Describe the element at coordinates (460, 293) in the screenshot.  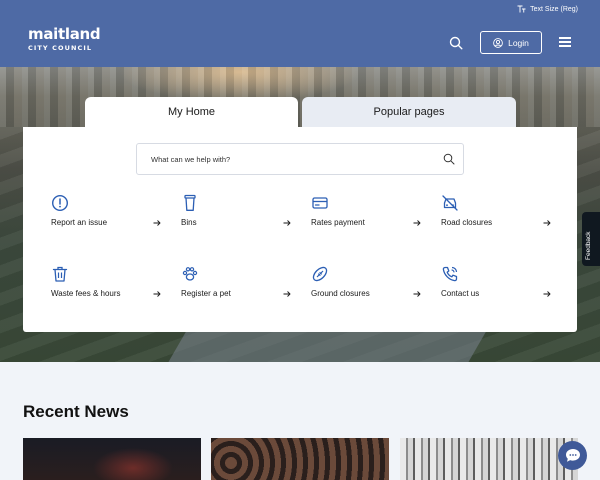
I see `quick-link-label: Contact us` at that location.